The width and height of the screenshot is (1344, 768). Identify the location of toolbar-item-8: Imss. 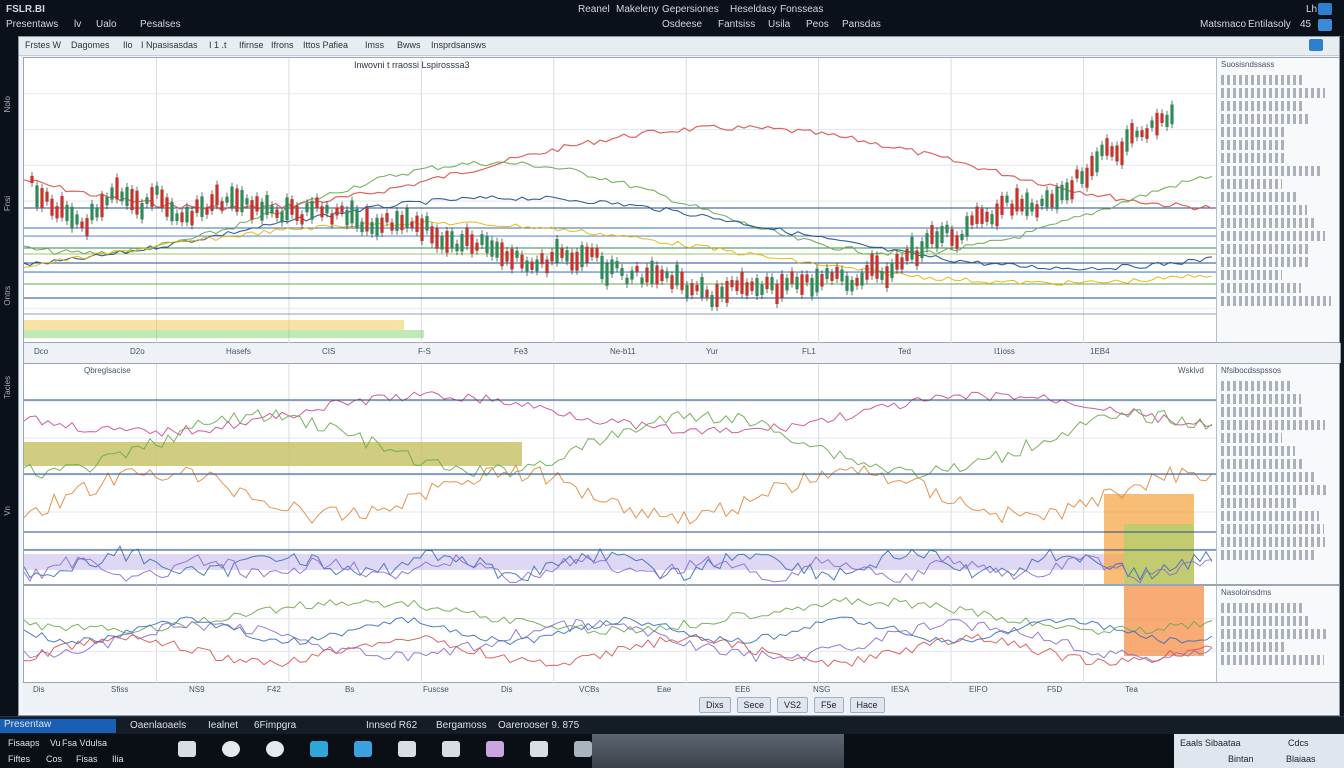
(374, 45).